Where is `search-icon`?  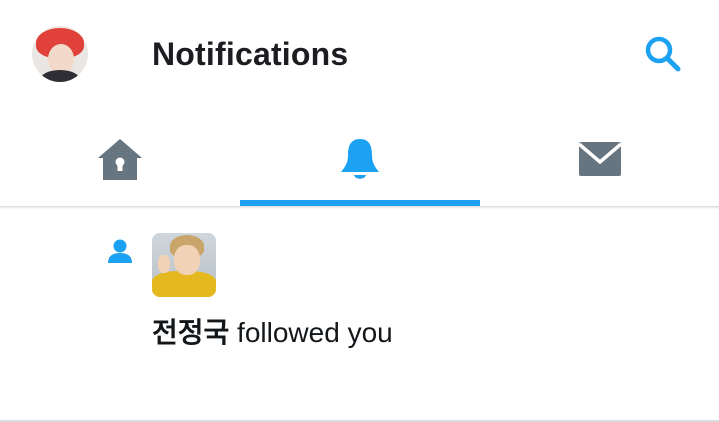
search-icon is located at coordinates (663, 54).